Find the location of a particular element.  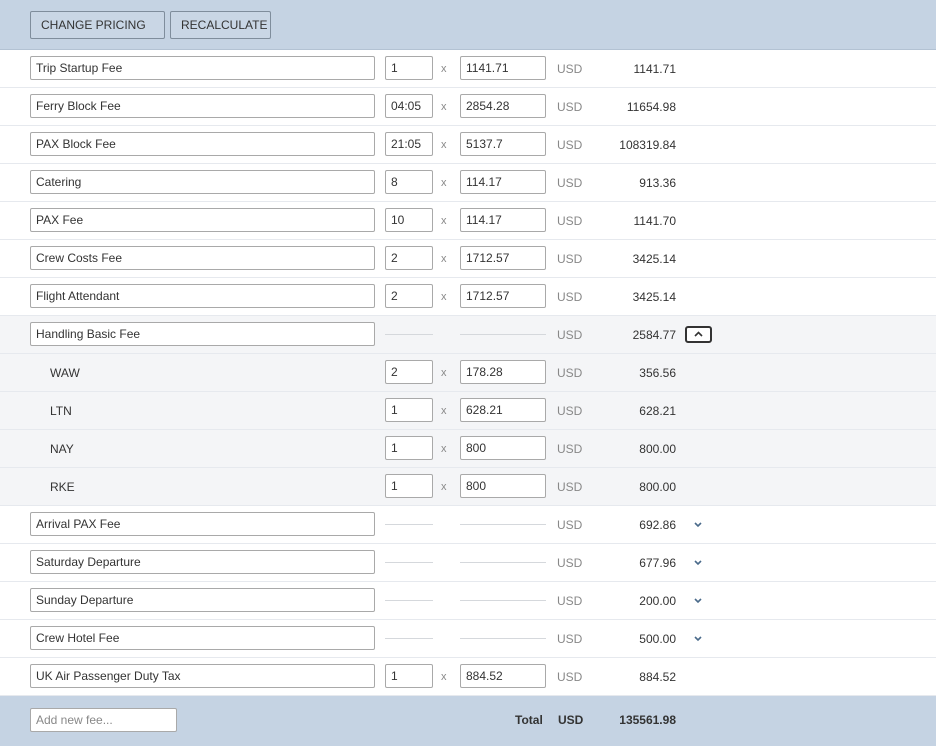

fee-row: x USD 1141.70 is located at coordinates (468, 221).